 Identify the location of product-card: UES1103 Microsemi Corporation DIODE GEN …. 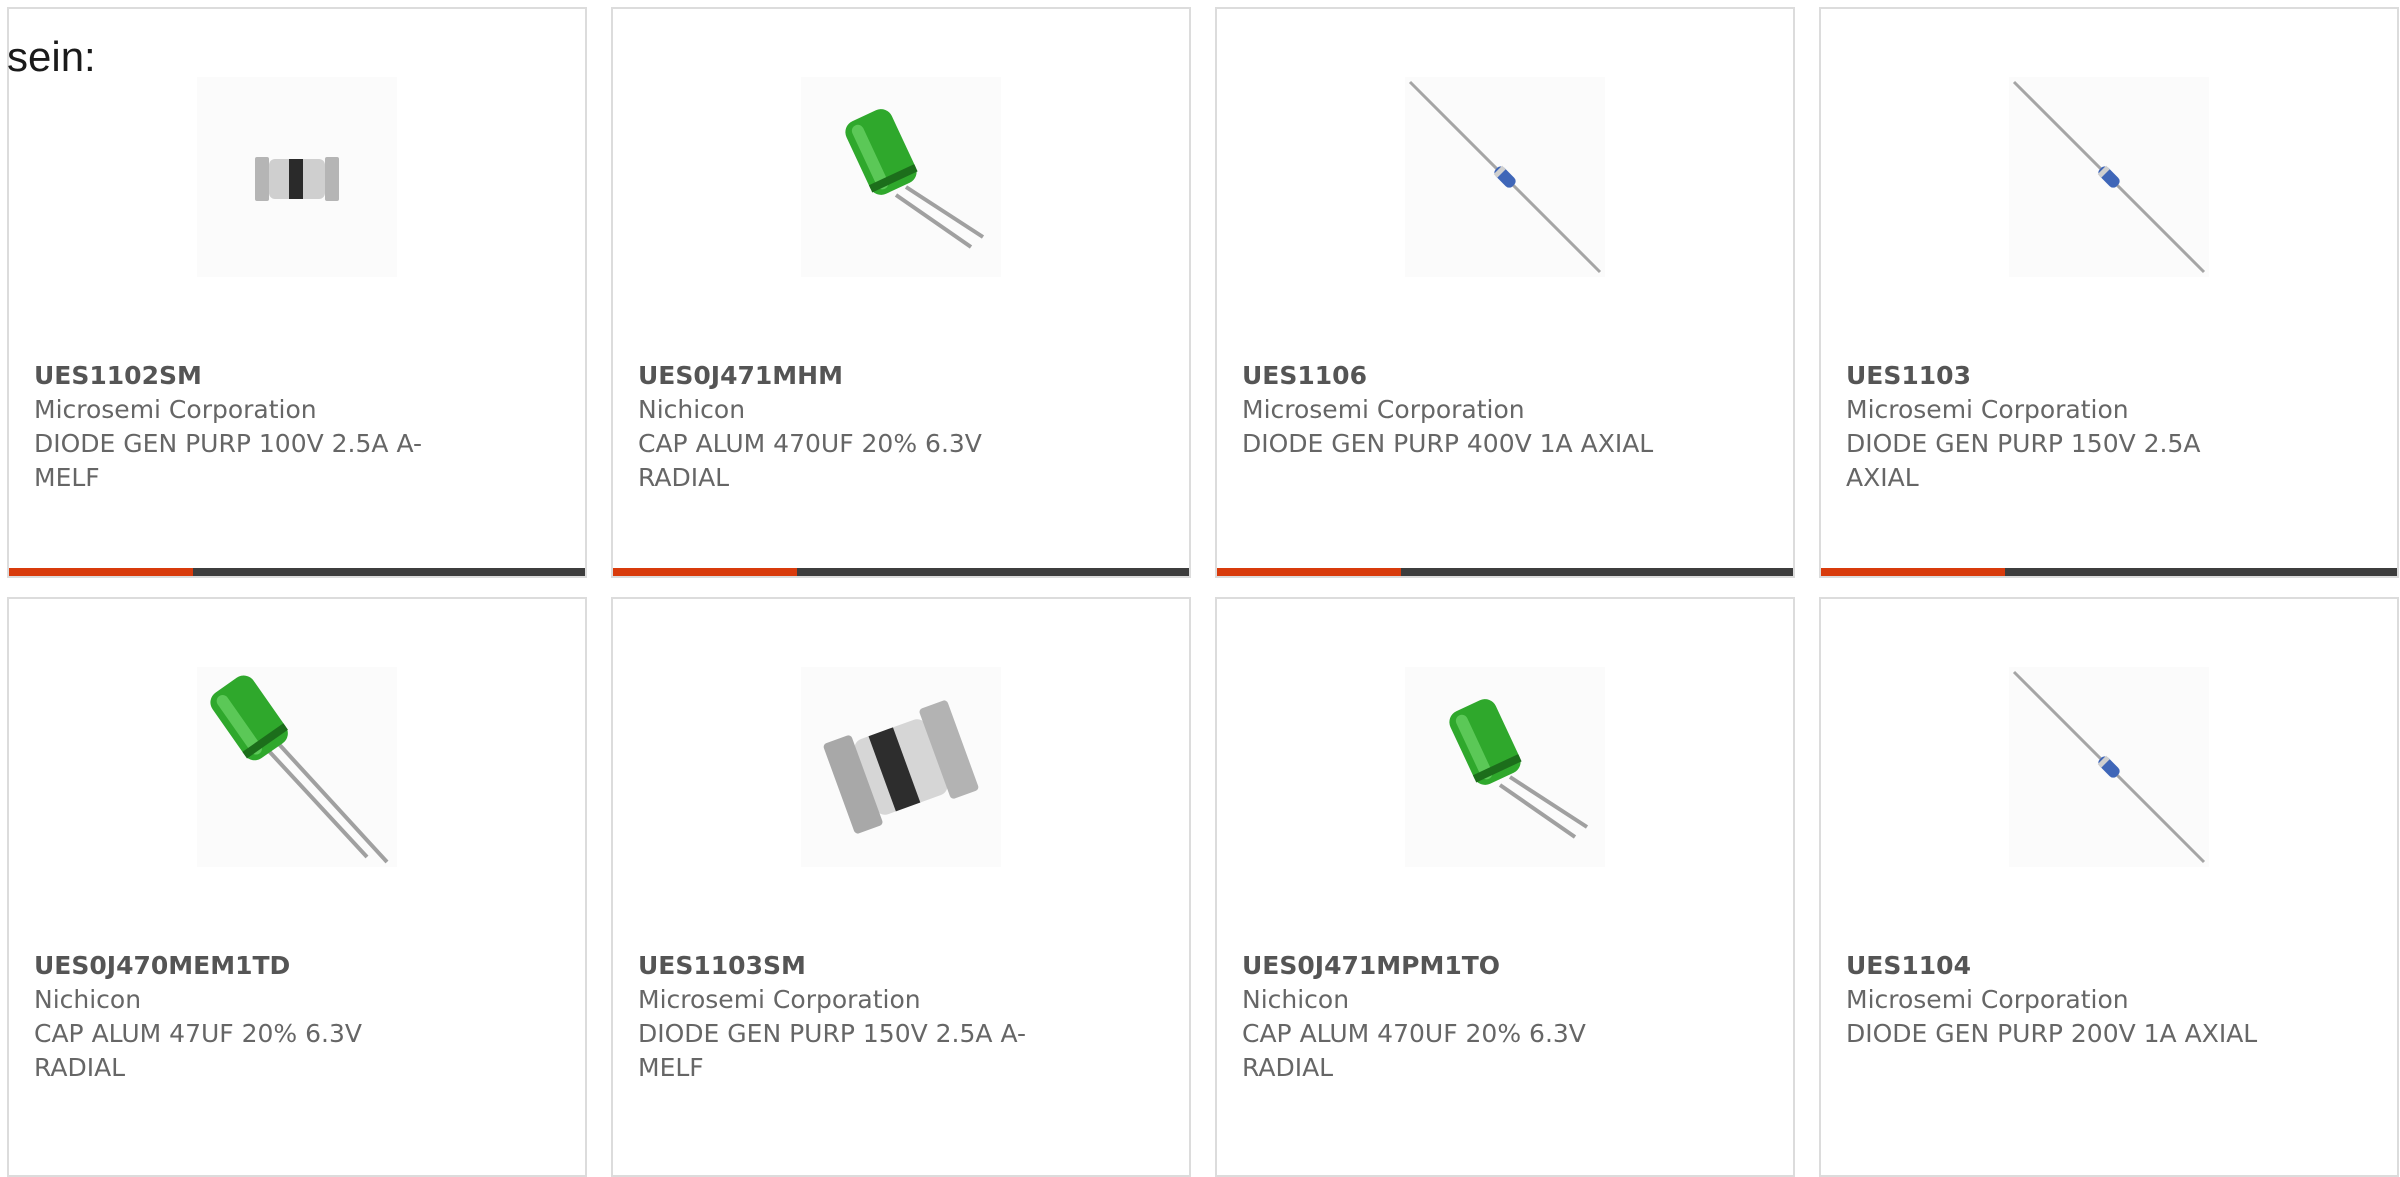
(2109, 292).